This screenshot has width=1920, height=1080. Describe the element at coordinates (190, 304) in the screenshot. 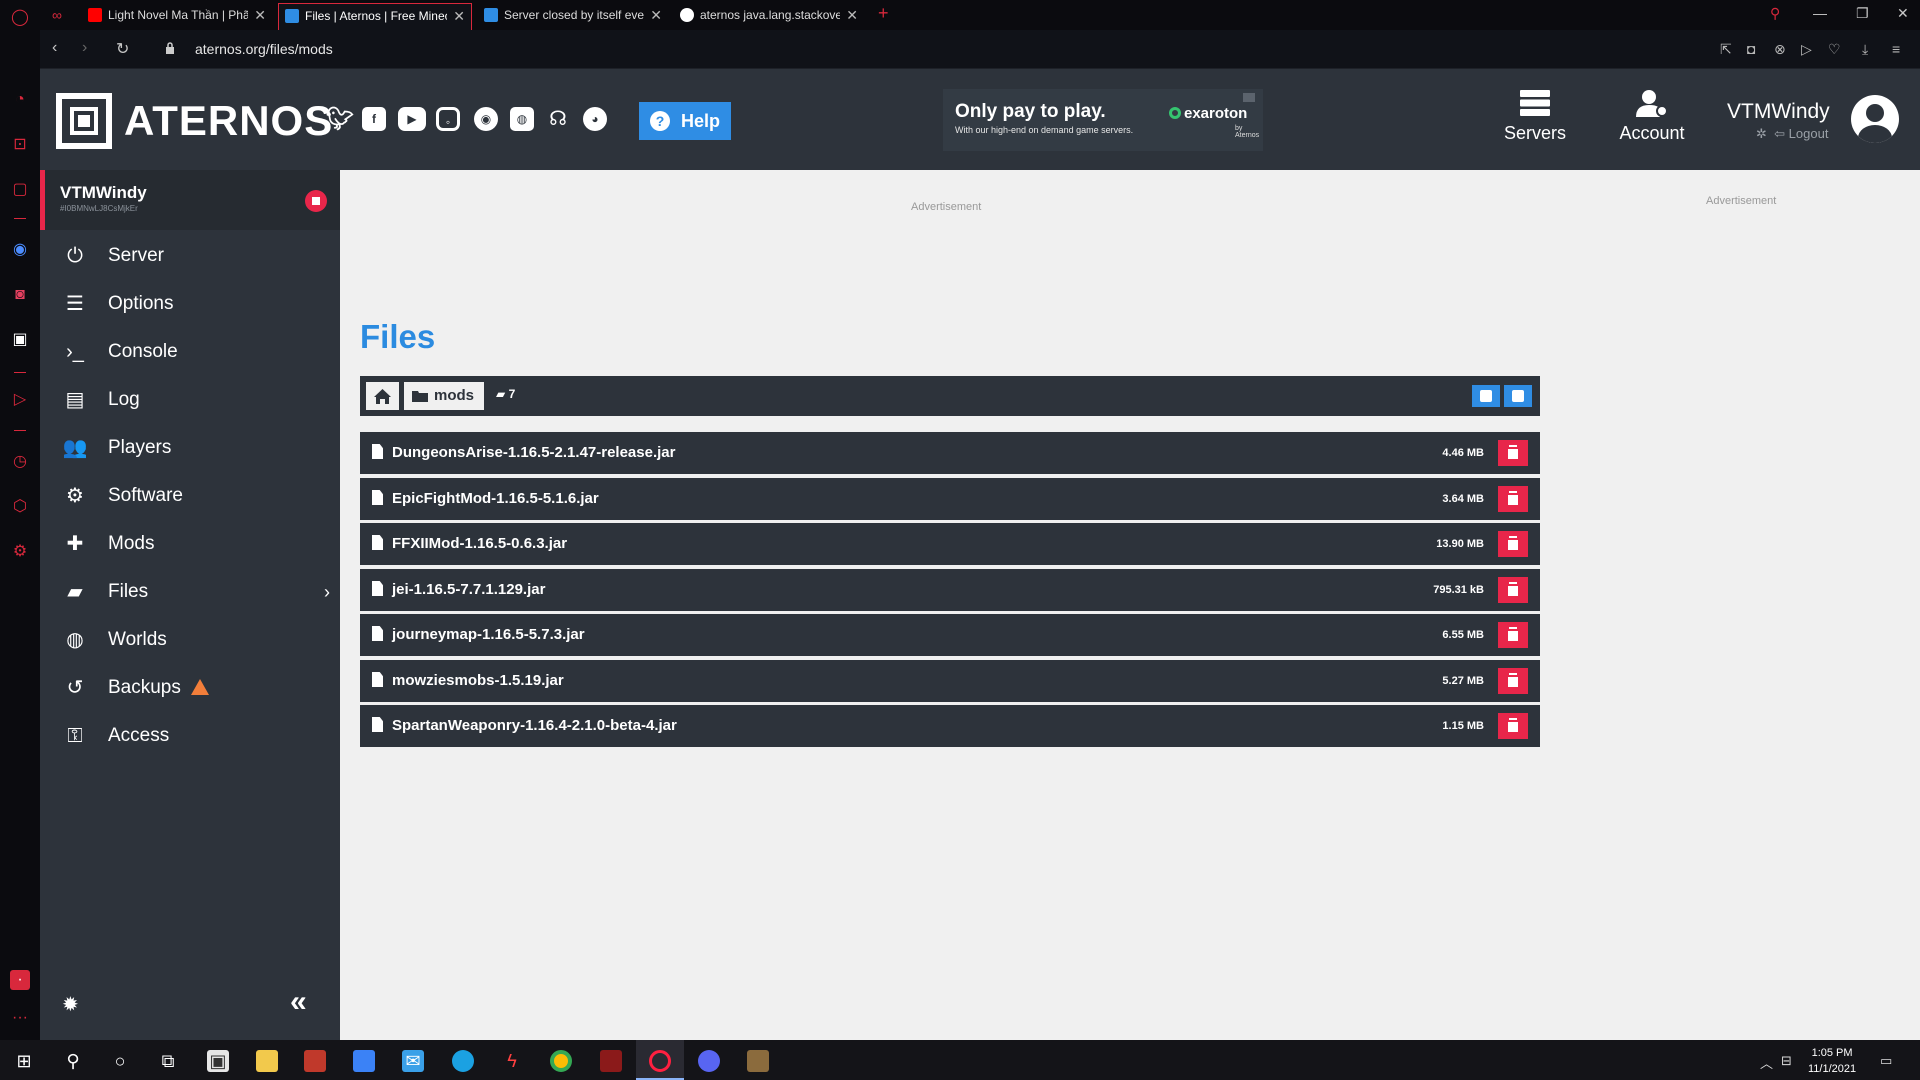

I see `menu-item-options: ☰ Options` at that location.